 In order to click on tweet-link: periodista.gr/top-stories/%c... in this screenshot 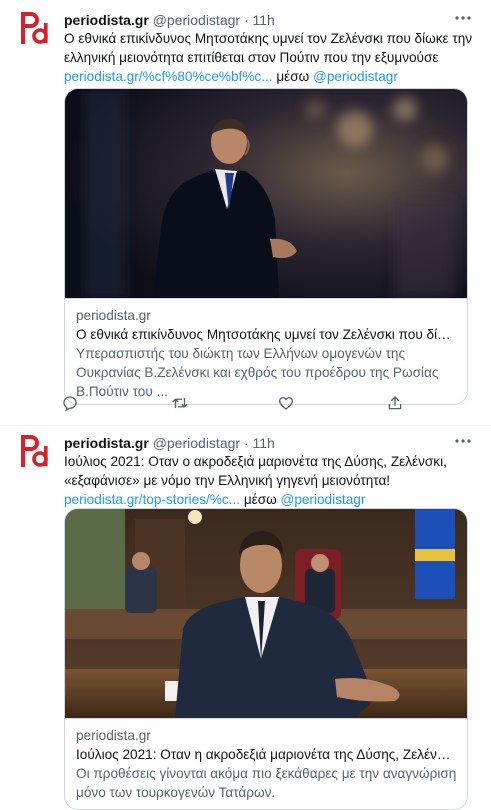, I will do `click(152, 499)`.